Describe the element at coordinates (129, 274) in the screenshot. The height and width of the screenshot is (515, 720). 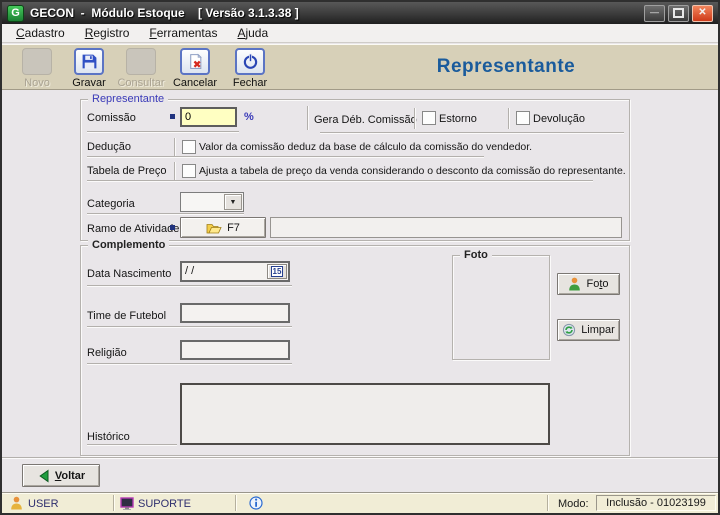
I see `data-nascimento-label: Data Nascimento` at that location.